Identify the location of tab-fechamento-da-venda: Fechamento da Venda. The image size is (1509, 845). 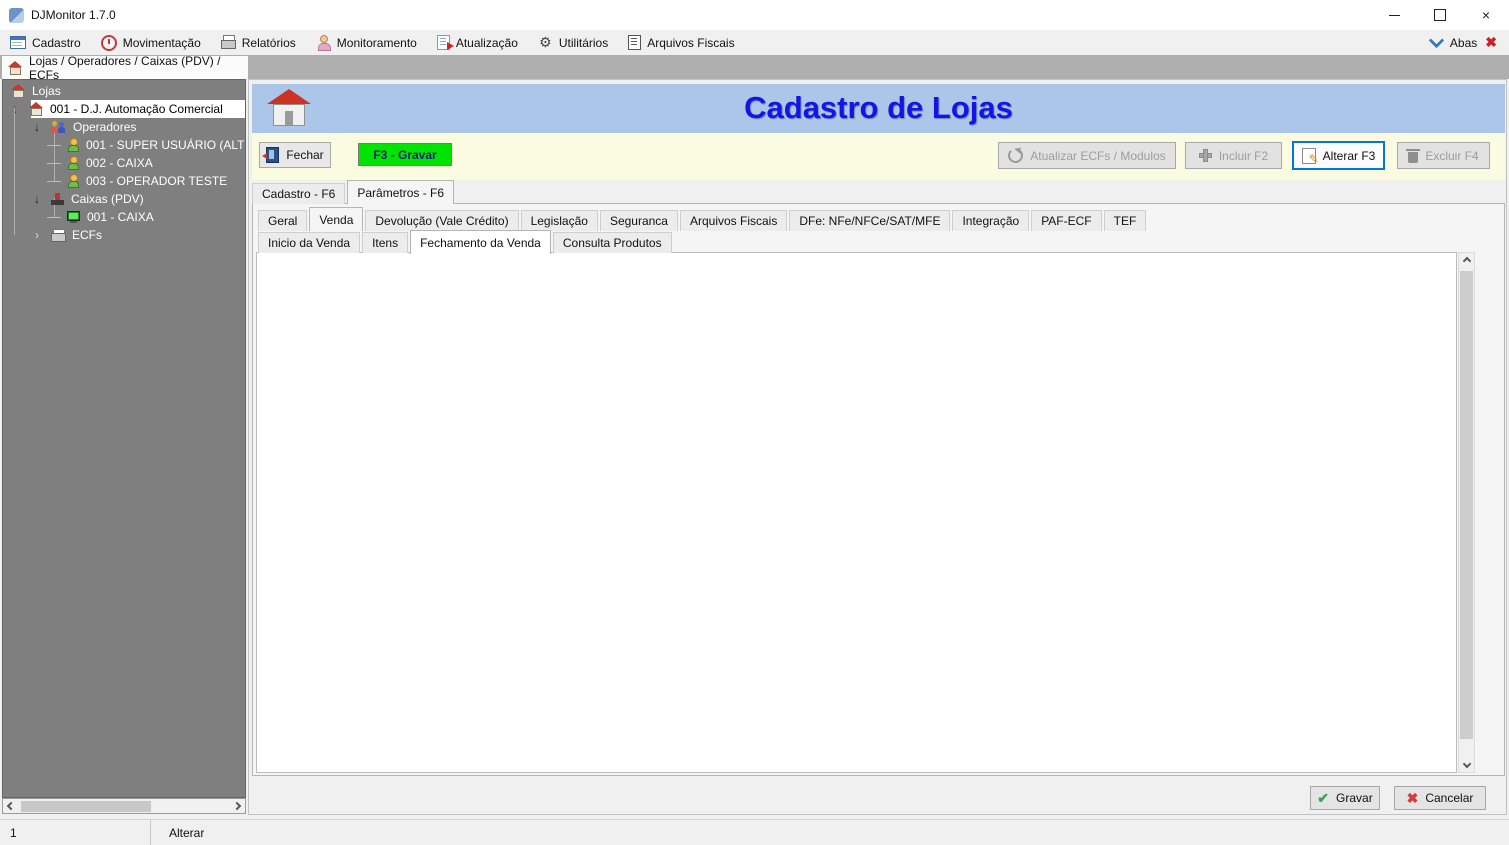
(480, 242).